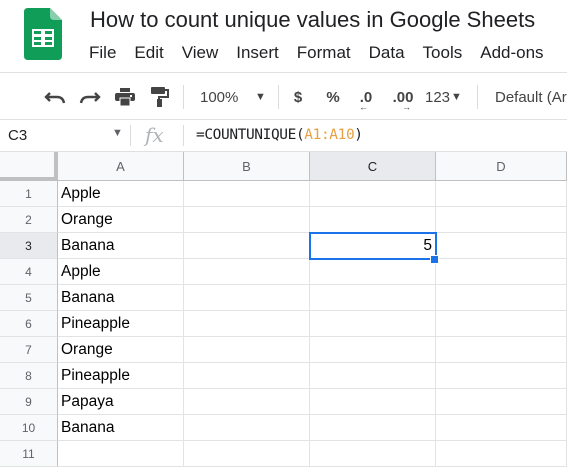  Describe the element at coordinates (363, 107) in the screenshot. I see `arrow-left-icon: ←` at that location.